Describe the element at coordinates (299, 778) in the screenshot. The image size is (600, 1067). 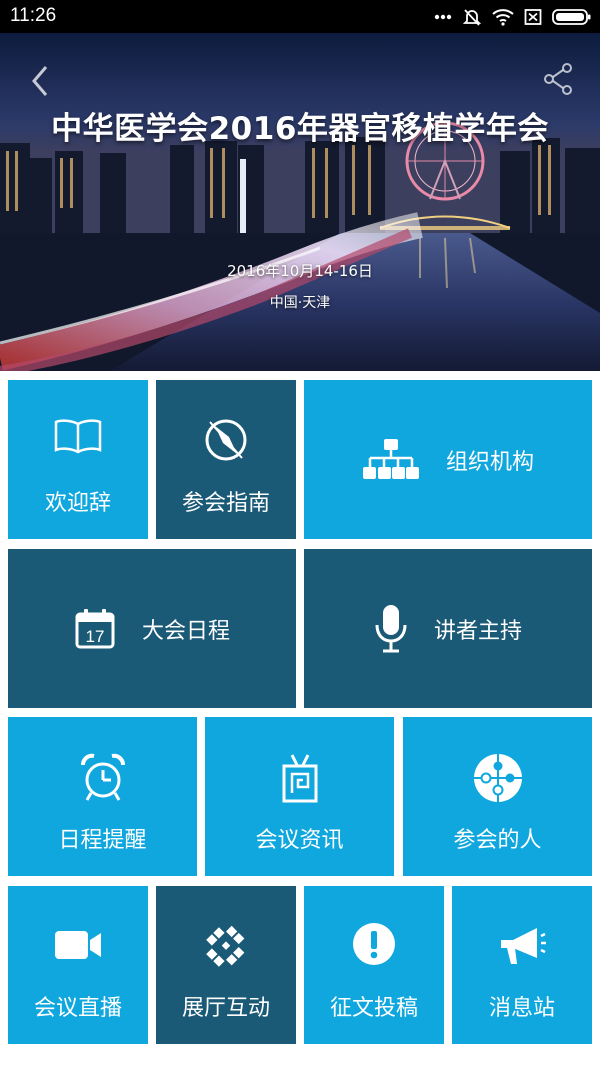
I see `tv-icon` at that location.